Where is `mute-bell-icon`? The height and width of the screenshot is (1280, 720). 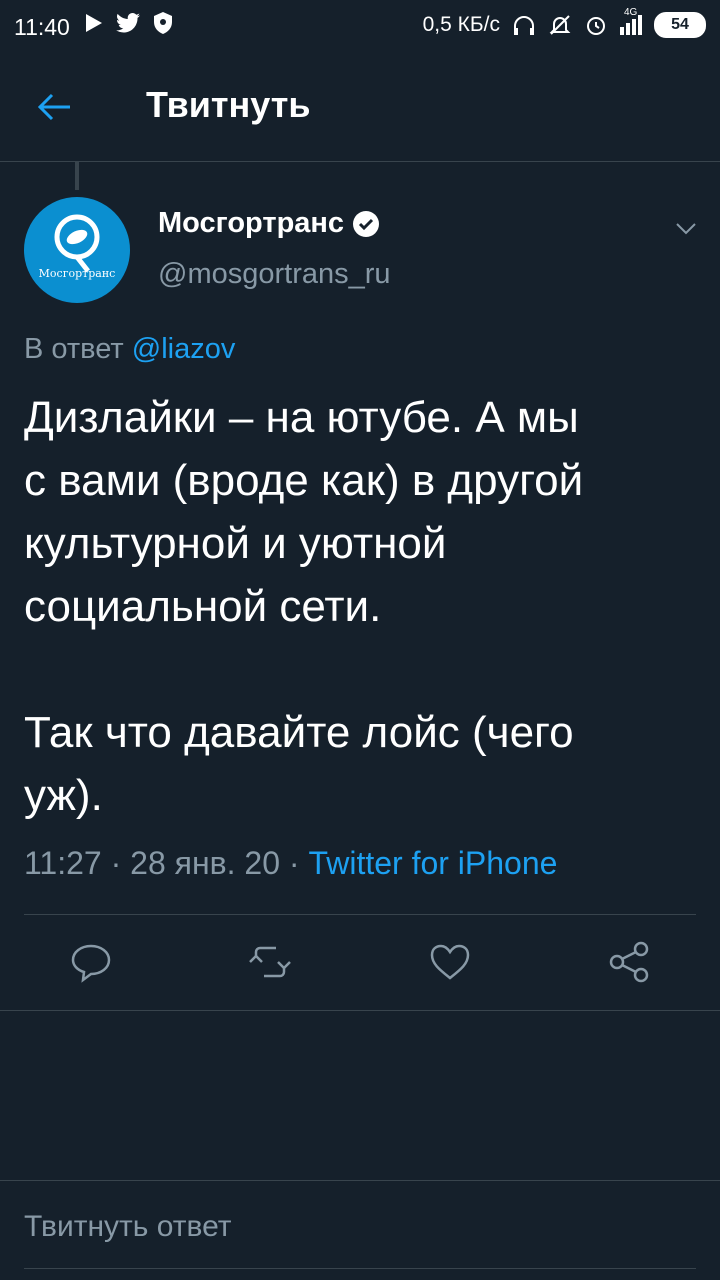
mute-bell-icon is located at coordinates (560, 25).